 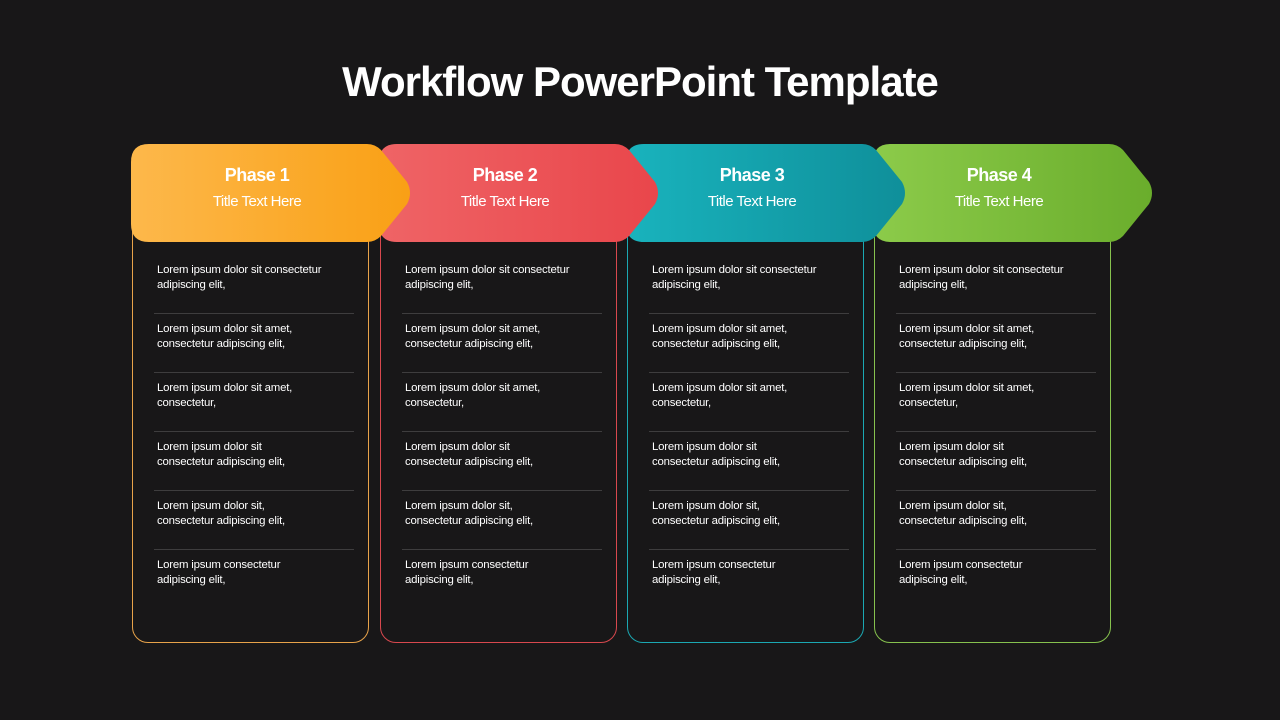 I want to click on phase-header-1: Phase 1 Title Text Here, so click(x=272, y=193).